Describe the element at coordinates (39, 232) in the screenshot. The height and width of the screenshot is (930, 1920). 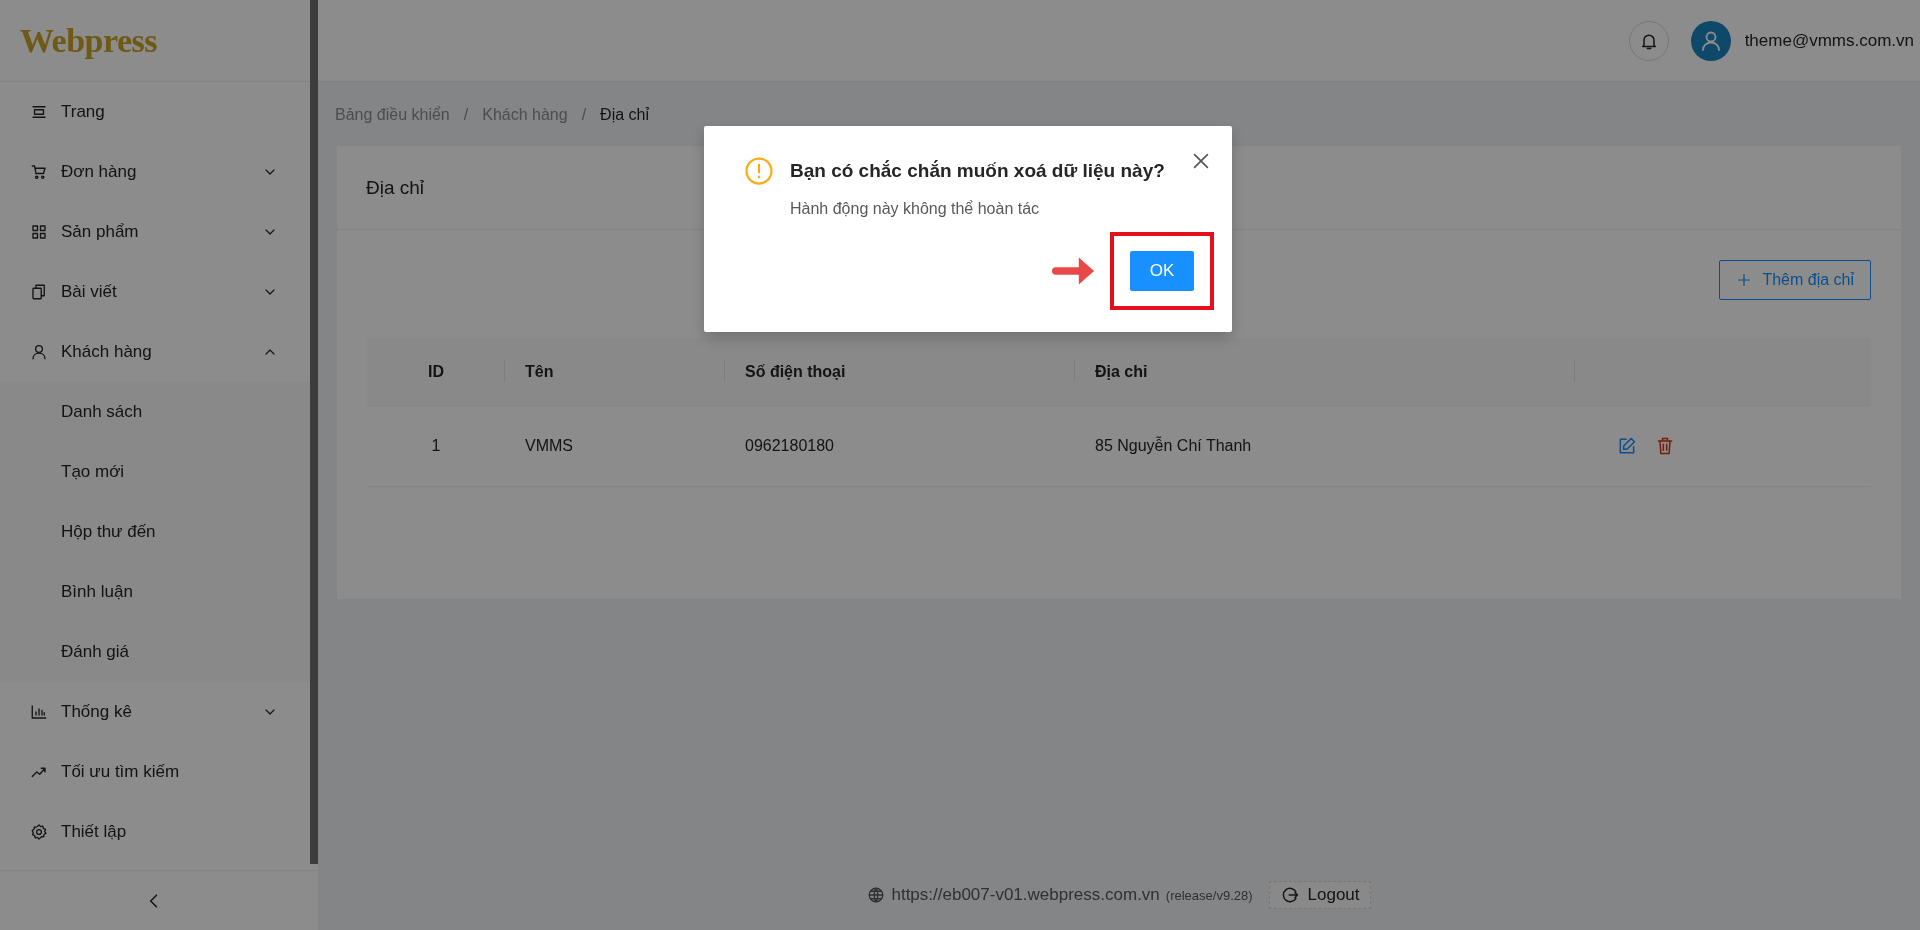
I see `grid-icon` at that location.